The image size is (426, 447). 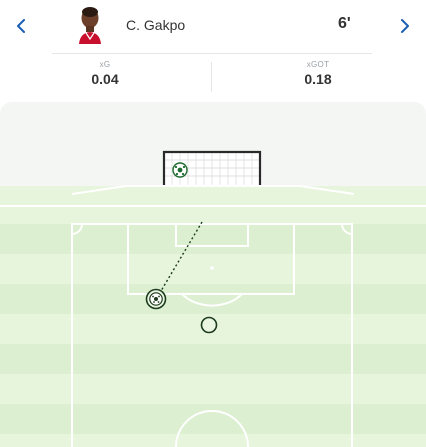 I want to click on stats-divider, so click(x=211, y=77).